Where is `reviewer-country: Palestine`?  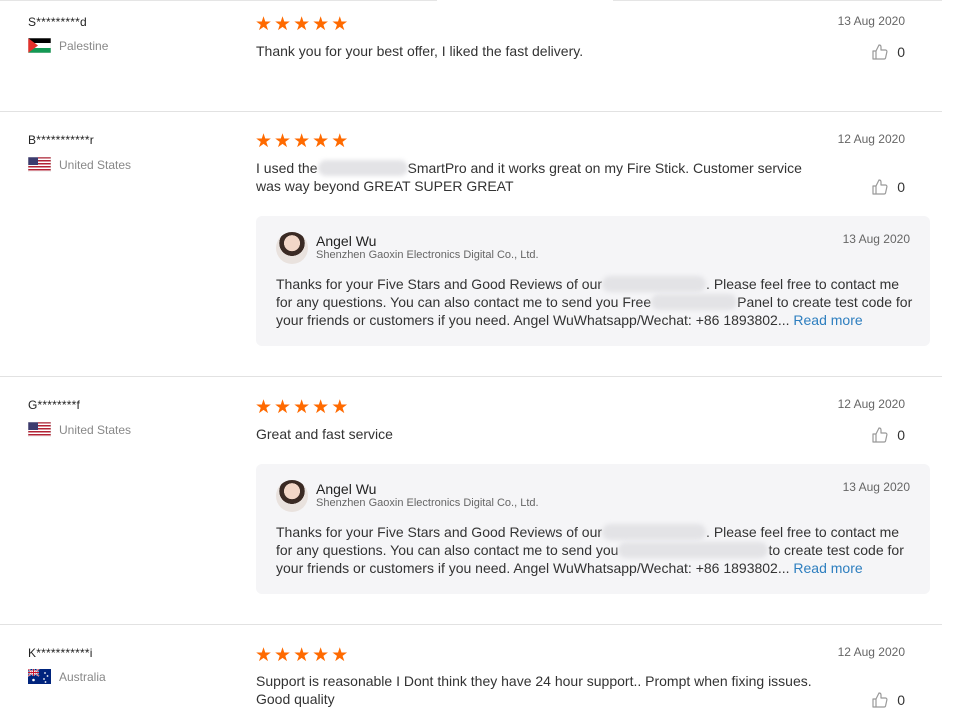 reviewer-country: Palestine is located at coordinates (68, 45).